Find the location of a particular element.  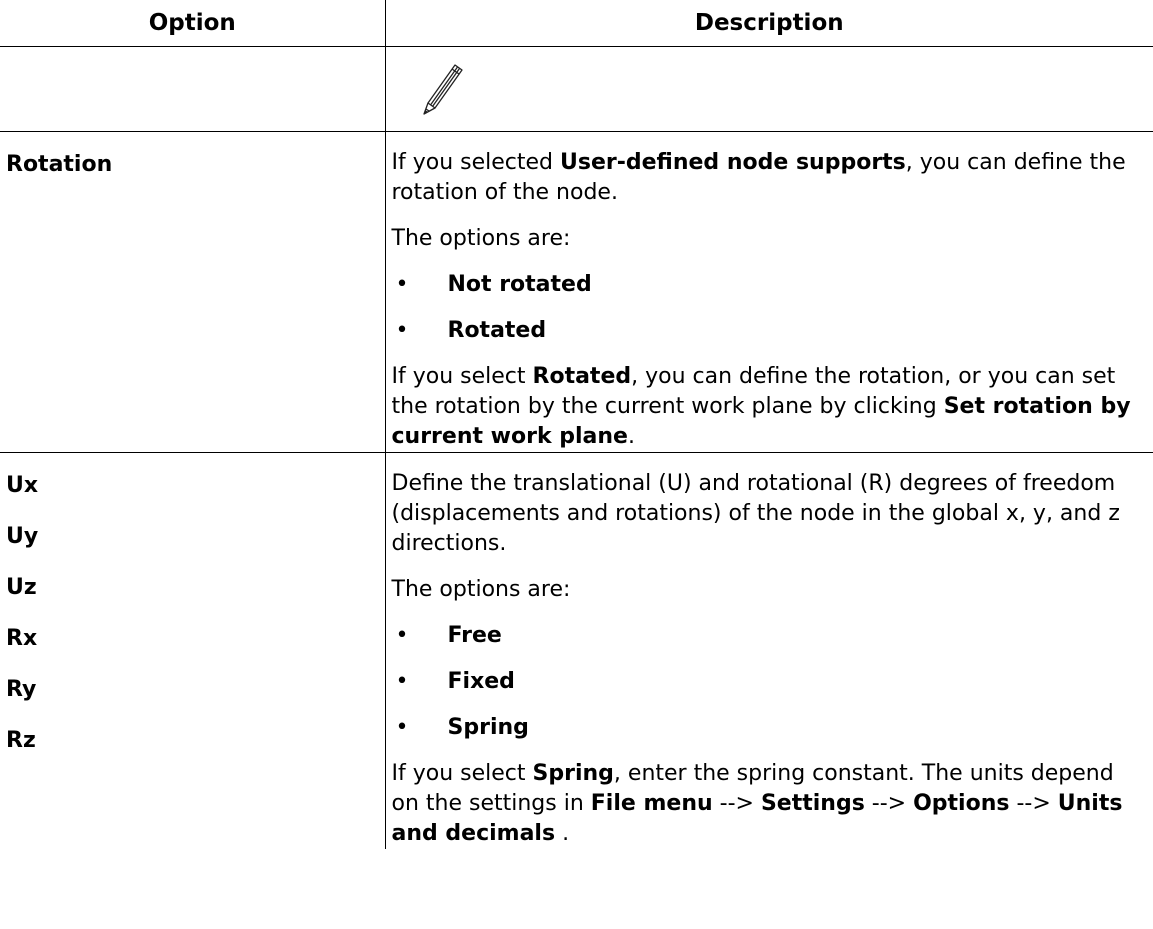

table-row is located at coordinates (576, 89).